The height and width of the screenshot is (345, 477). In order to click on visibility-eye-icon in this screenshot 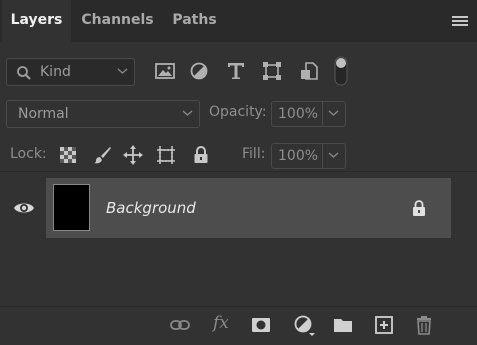, I will do `click(24, 208)`.